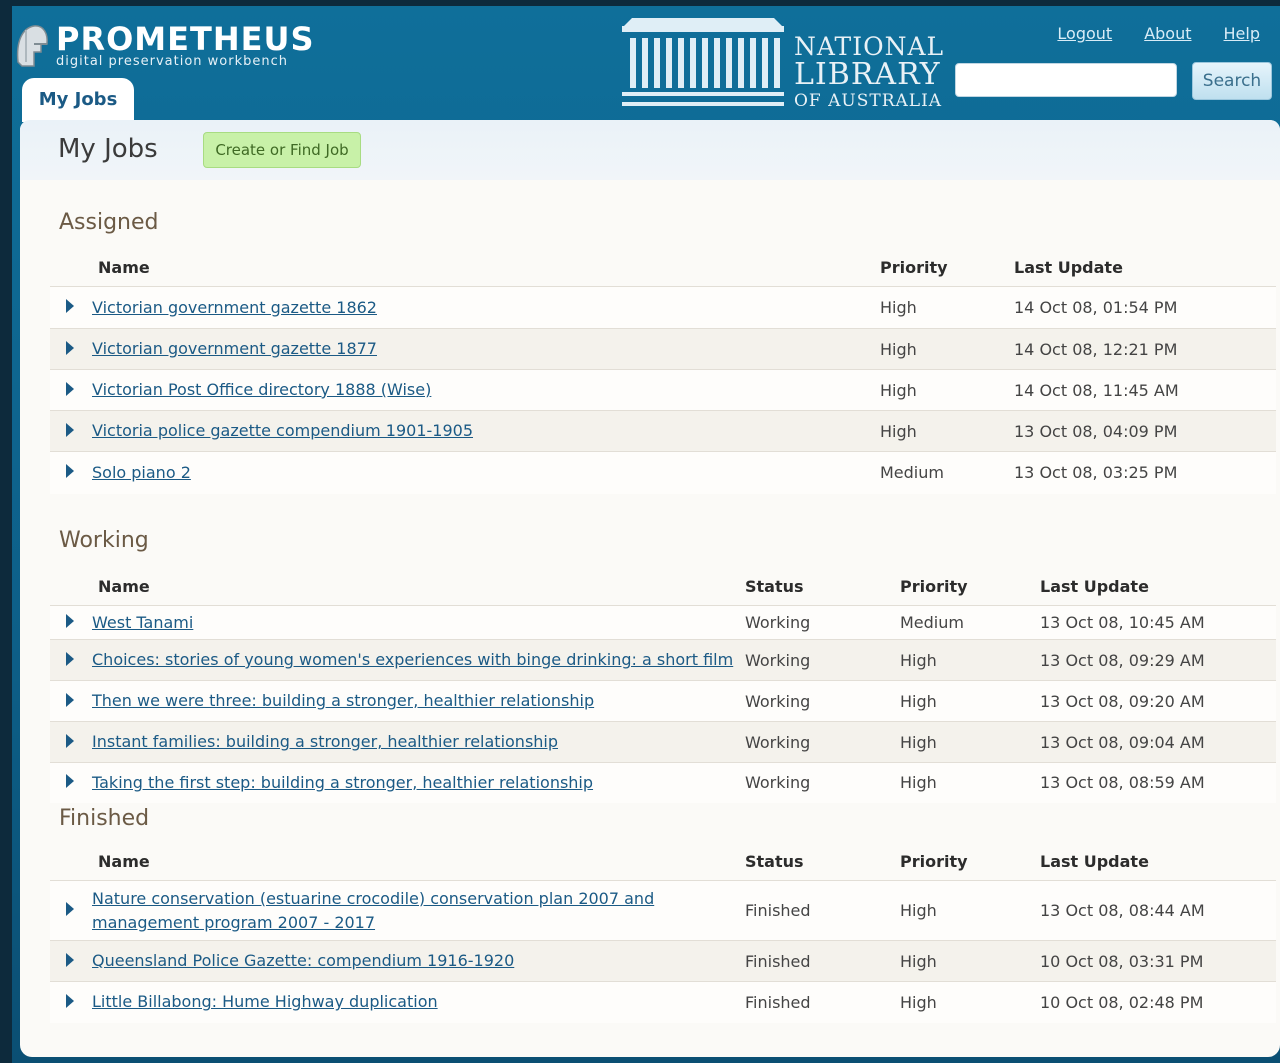  I want to click on table-header-row: Name Priority Last Update, so click(663, 267).